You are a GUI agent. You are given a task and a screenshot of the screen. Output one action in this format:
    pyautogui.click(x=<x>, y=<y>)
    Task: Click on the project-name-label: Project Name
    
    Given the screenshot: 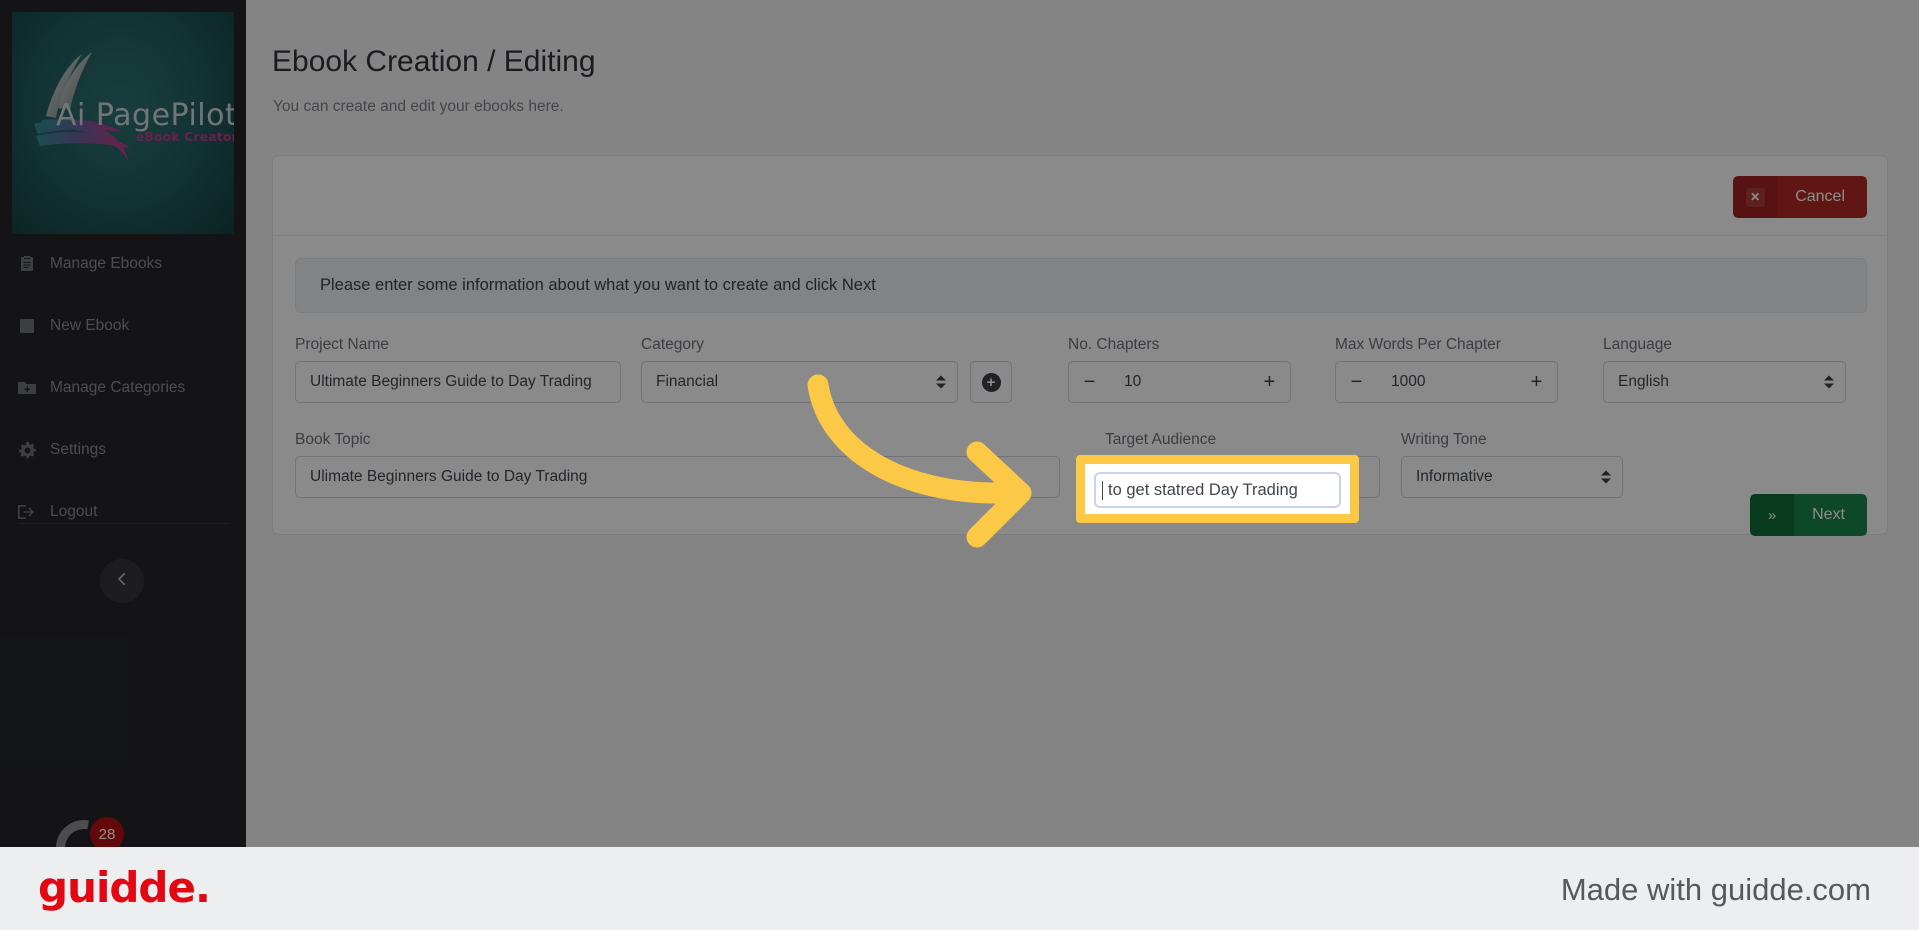 What is the action you would take?
    pyautogui.click(x=342, y=344)
    